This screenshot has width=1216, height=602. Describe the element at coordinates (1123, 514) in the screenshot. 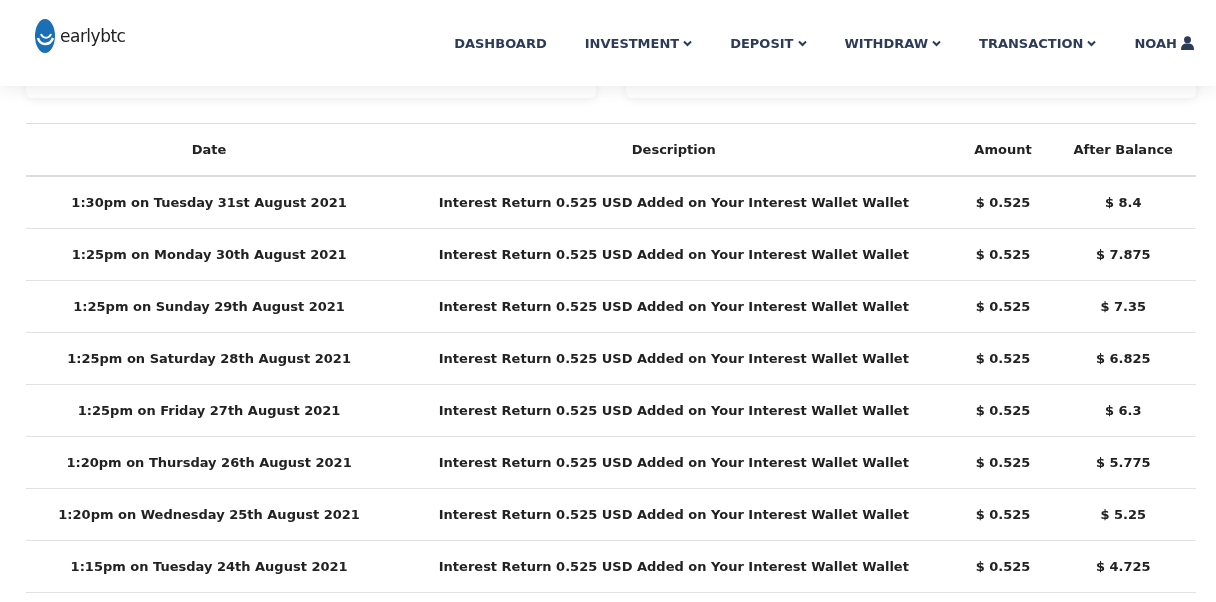

I see `table-cell: $ 5.25` at that location.